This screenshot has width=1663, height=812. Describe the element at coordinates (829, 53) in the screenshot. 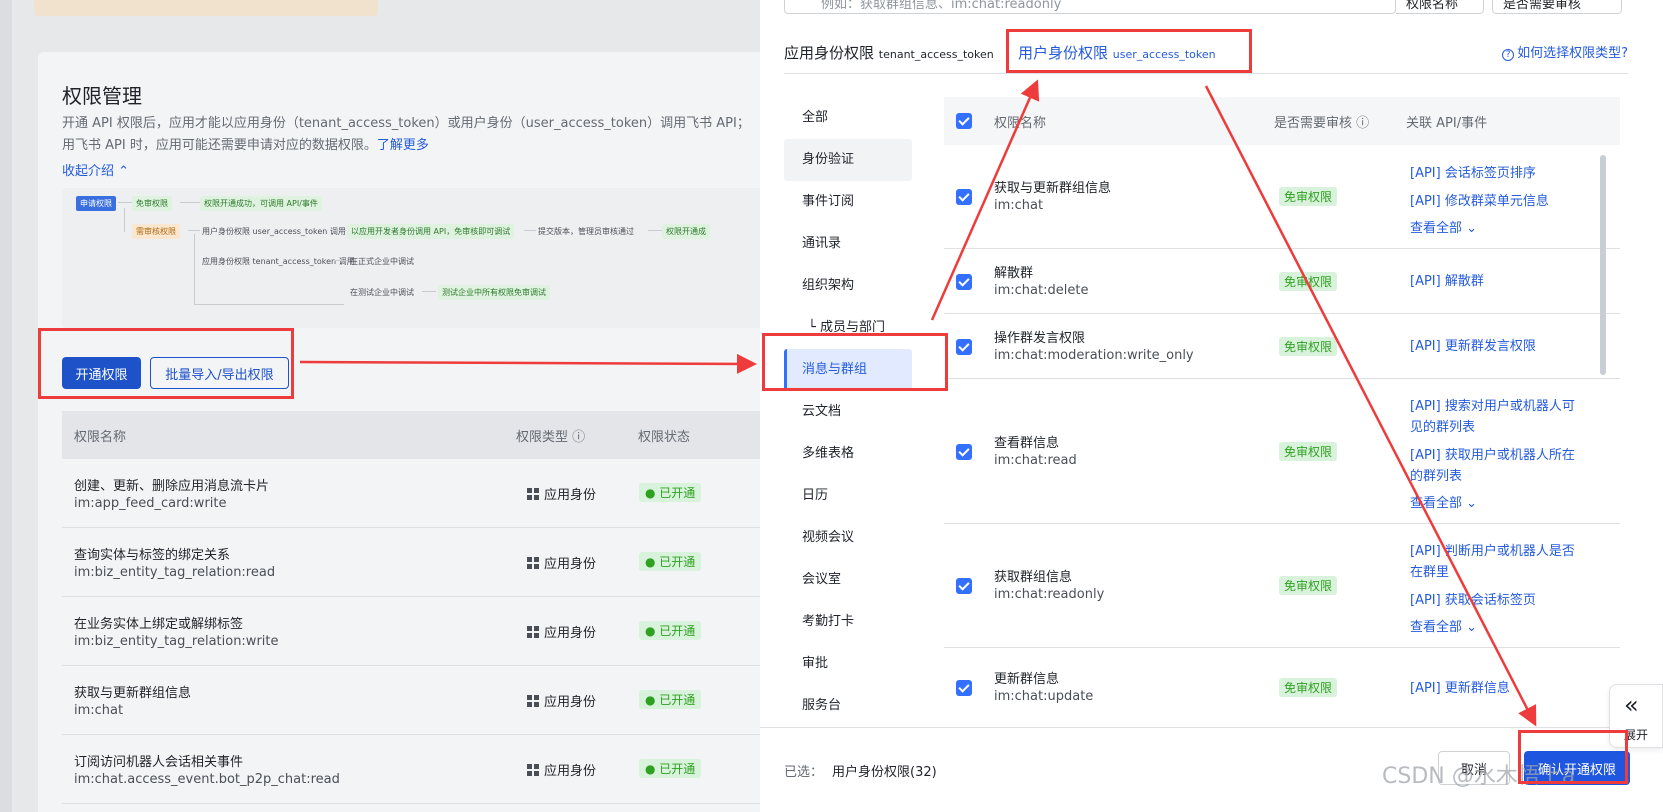

I see `tab-app-label: 应用身份权限` at that location.